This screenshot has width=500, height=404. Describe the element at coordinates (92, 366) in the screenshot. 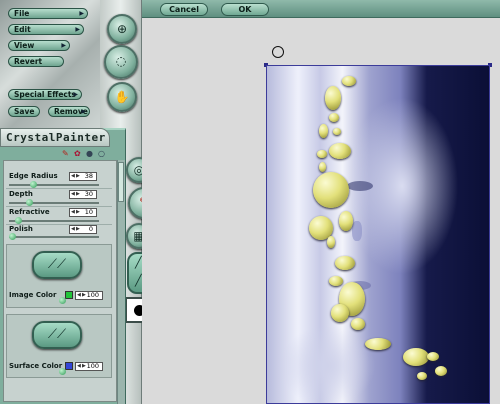

I see `surface-color-value: 100` at that location.